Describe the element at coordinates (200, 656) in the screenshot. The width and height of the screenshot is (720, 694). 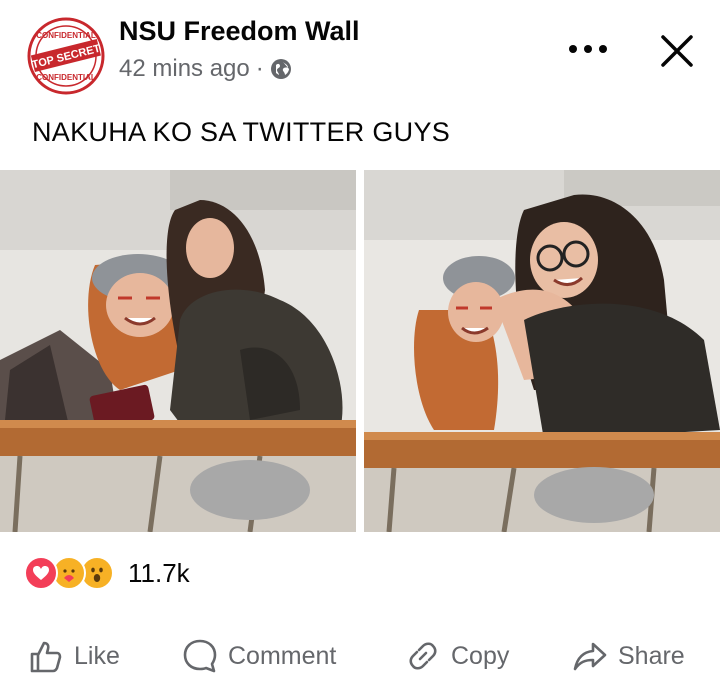
I see `comment-bubble-icon` at that location.